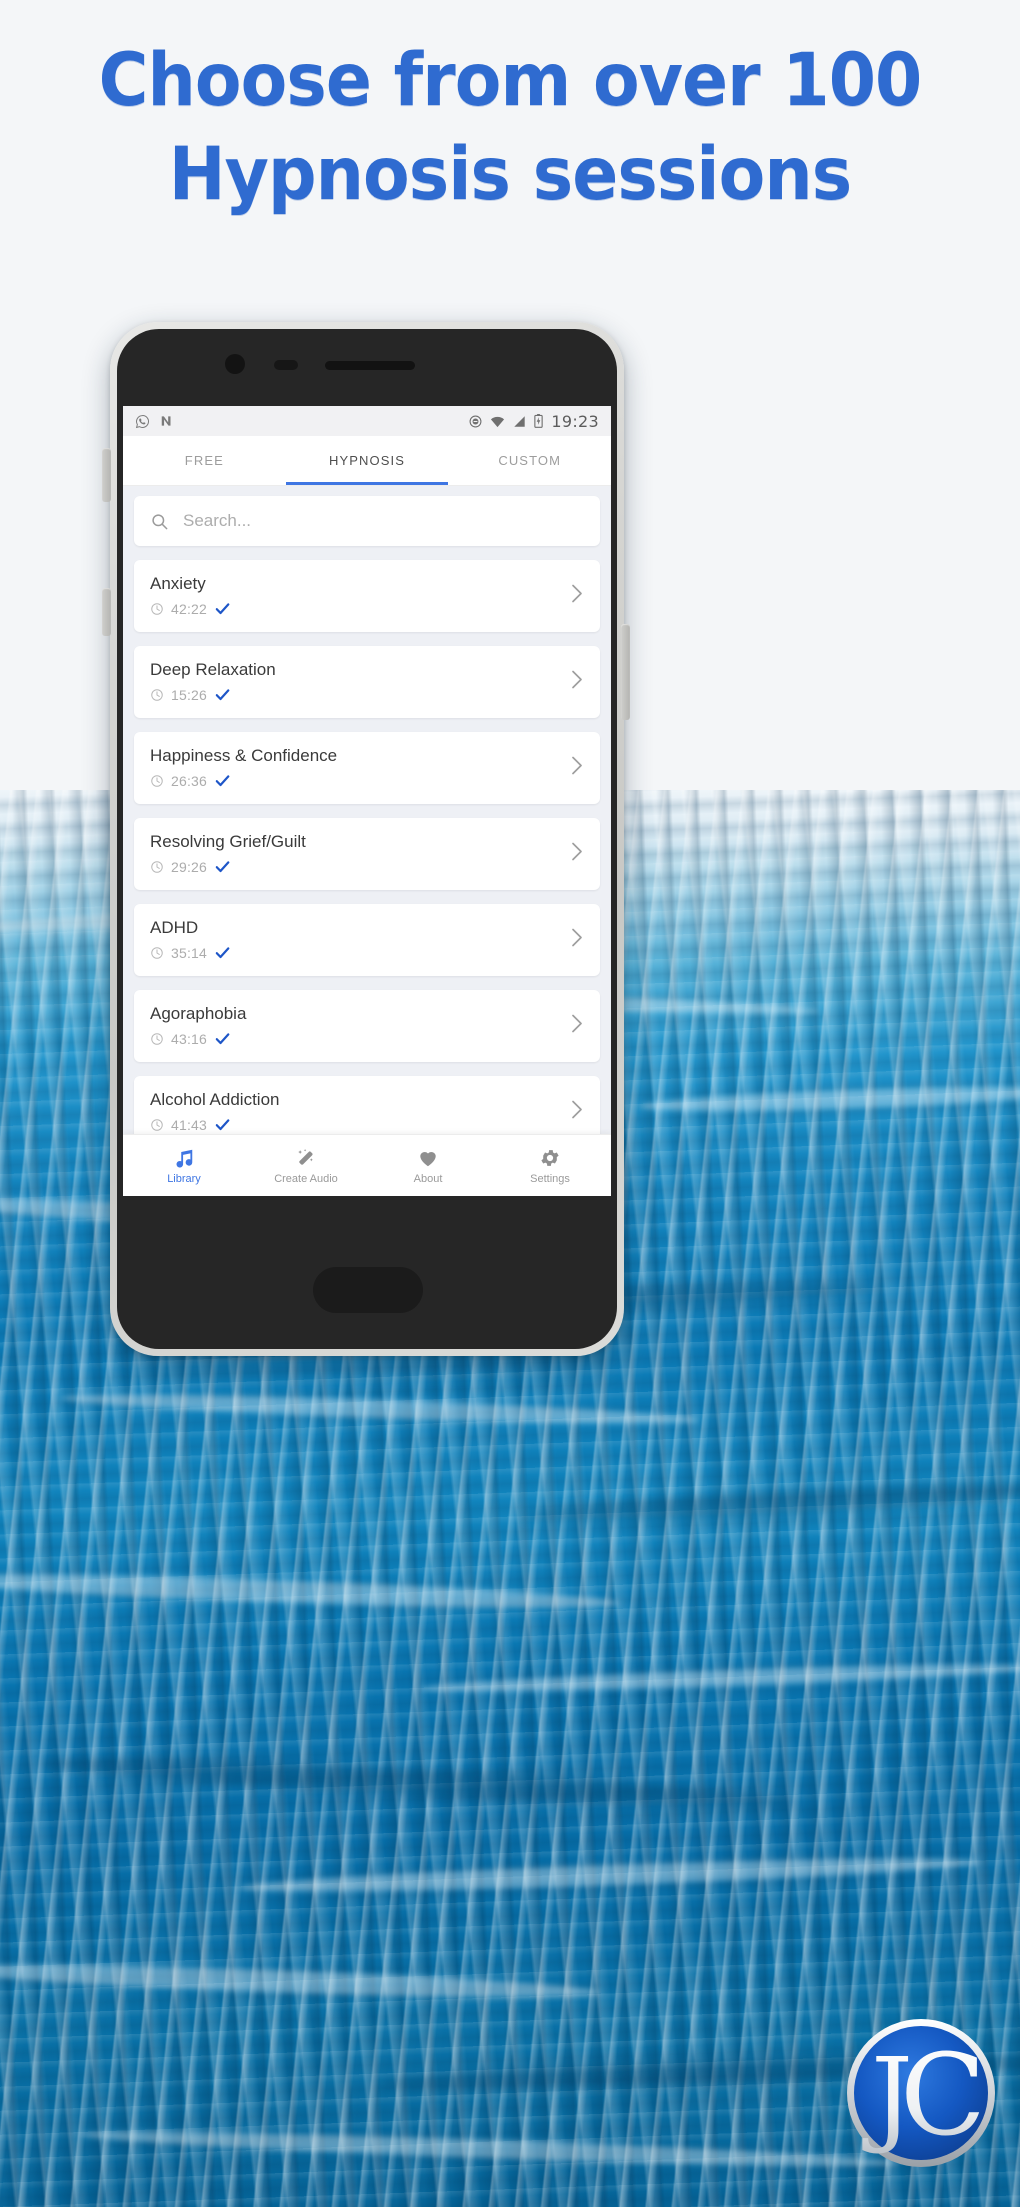 This screenshot has width=1020, height=2207. I want to click on headline-line-1: Choose from over 100, so click(510, 80).